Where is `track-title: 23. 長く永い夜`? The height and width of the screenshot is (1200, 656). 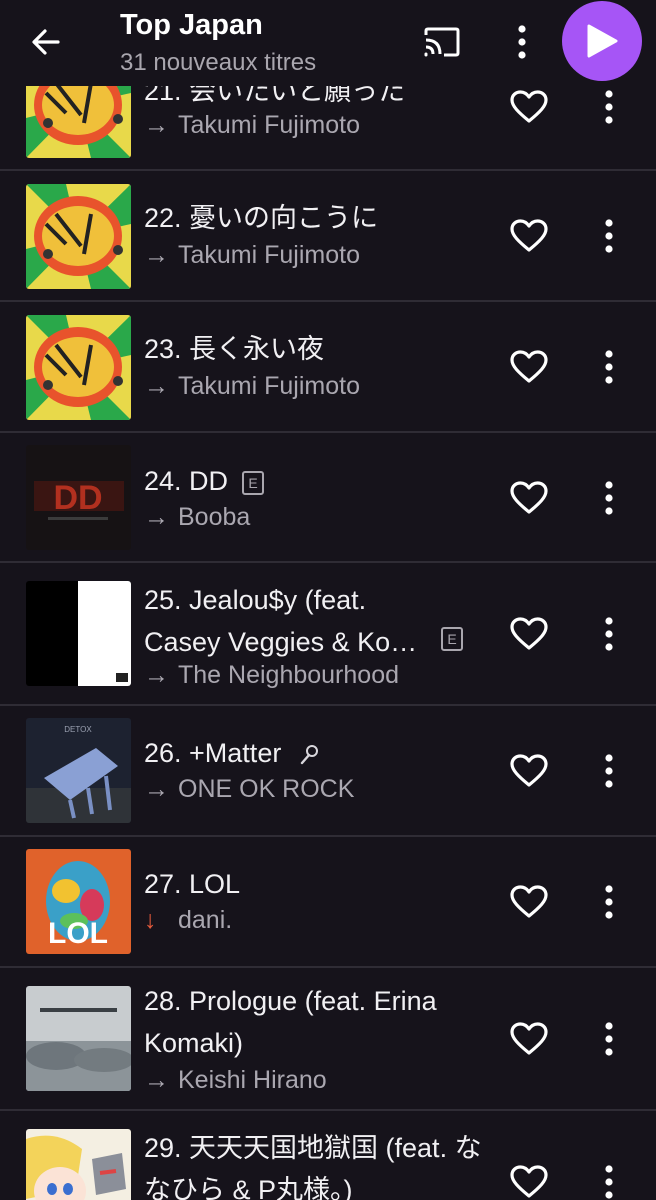 track-title: 23. 長く永い夜 is located at coordinates (234, 349).